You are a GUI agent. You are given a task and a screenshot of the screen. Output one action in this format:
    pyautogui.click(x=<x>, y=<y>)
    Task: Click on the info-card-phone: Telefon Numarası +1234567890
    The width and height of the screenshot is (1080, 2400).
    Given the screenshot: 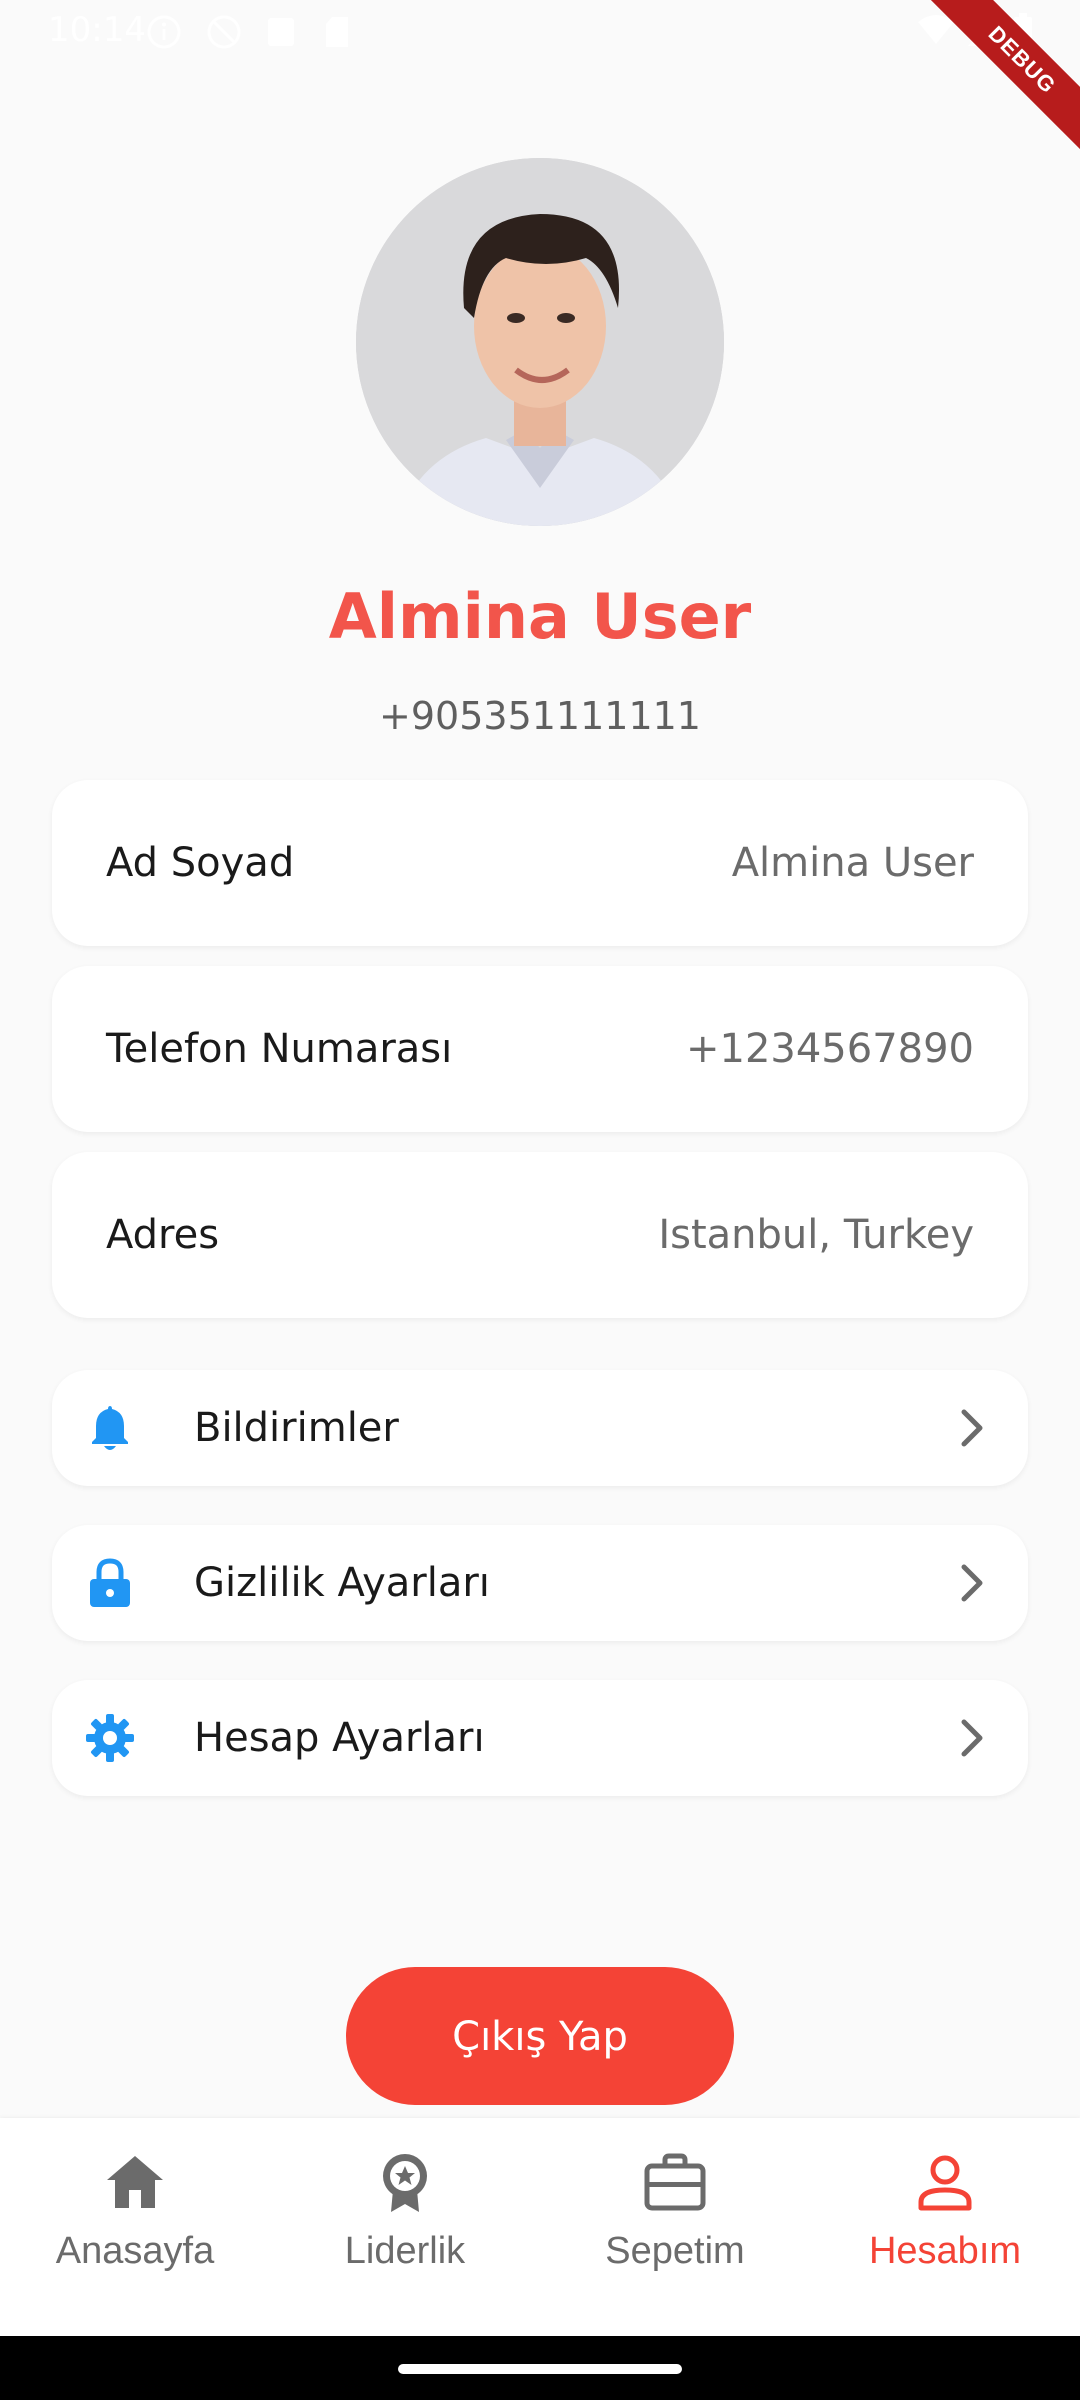 What is the action you would take?
    pyautogui.click(x=540, y=1049)
    